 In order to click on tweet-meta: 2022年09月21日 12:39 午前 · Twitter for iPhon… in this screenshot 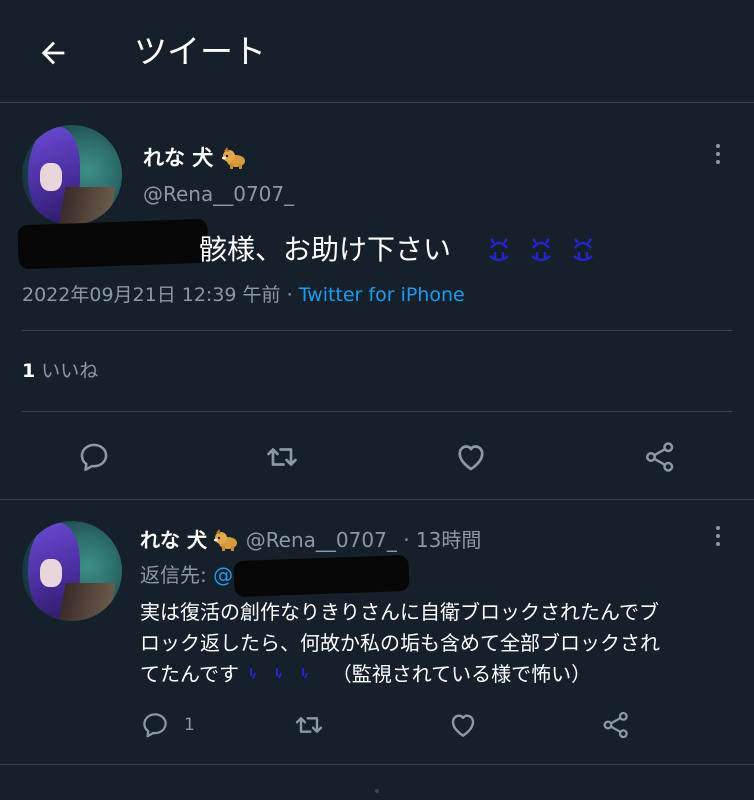, I will do `click(243, 295)`.